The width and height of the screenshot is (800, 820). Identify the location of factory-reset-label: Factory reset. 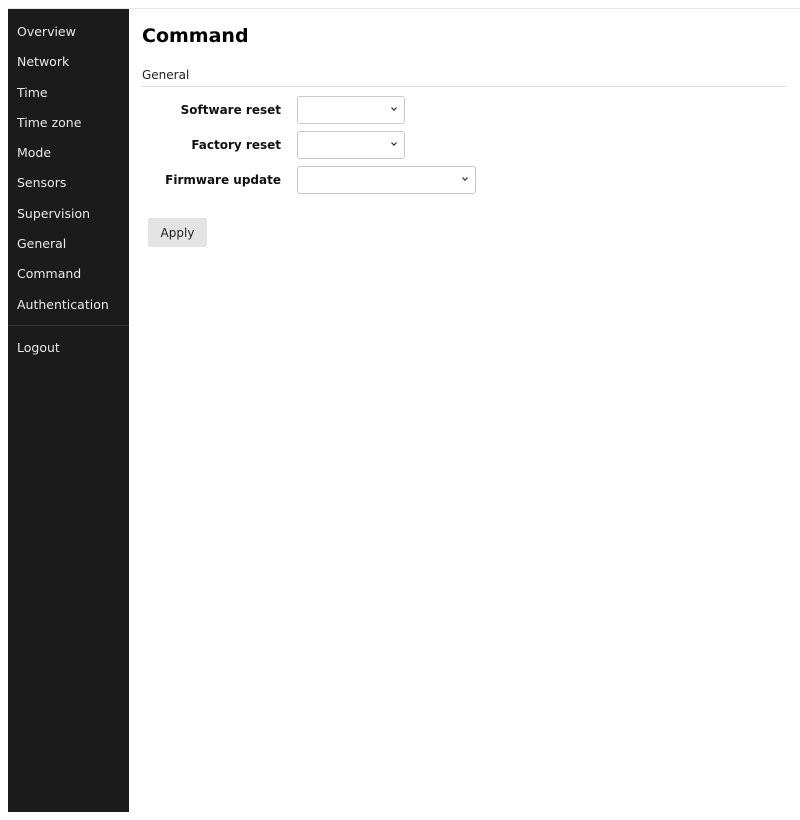
(236, 145).